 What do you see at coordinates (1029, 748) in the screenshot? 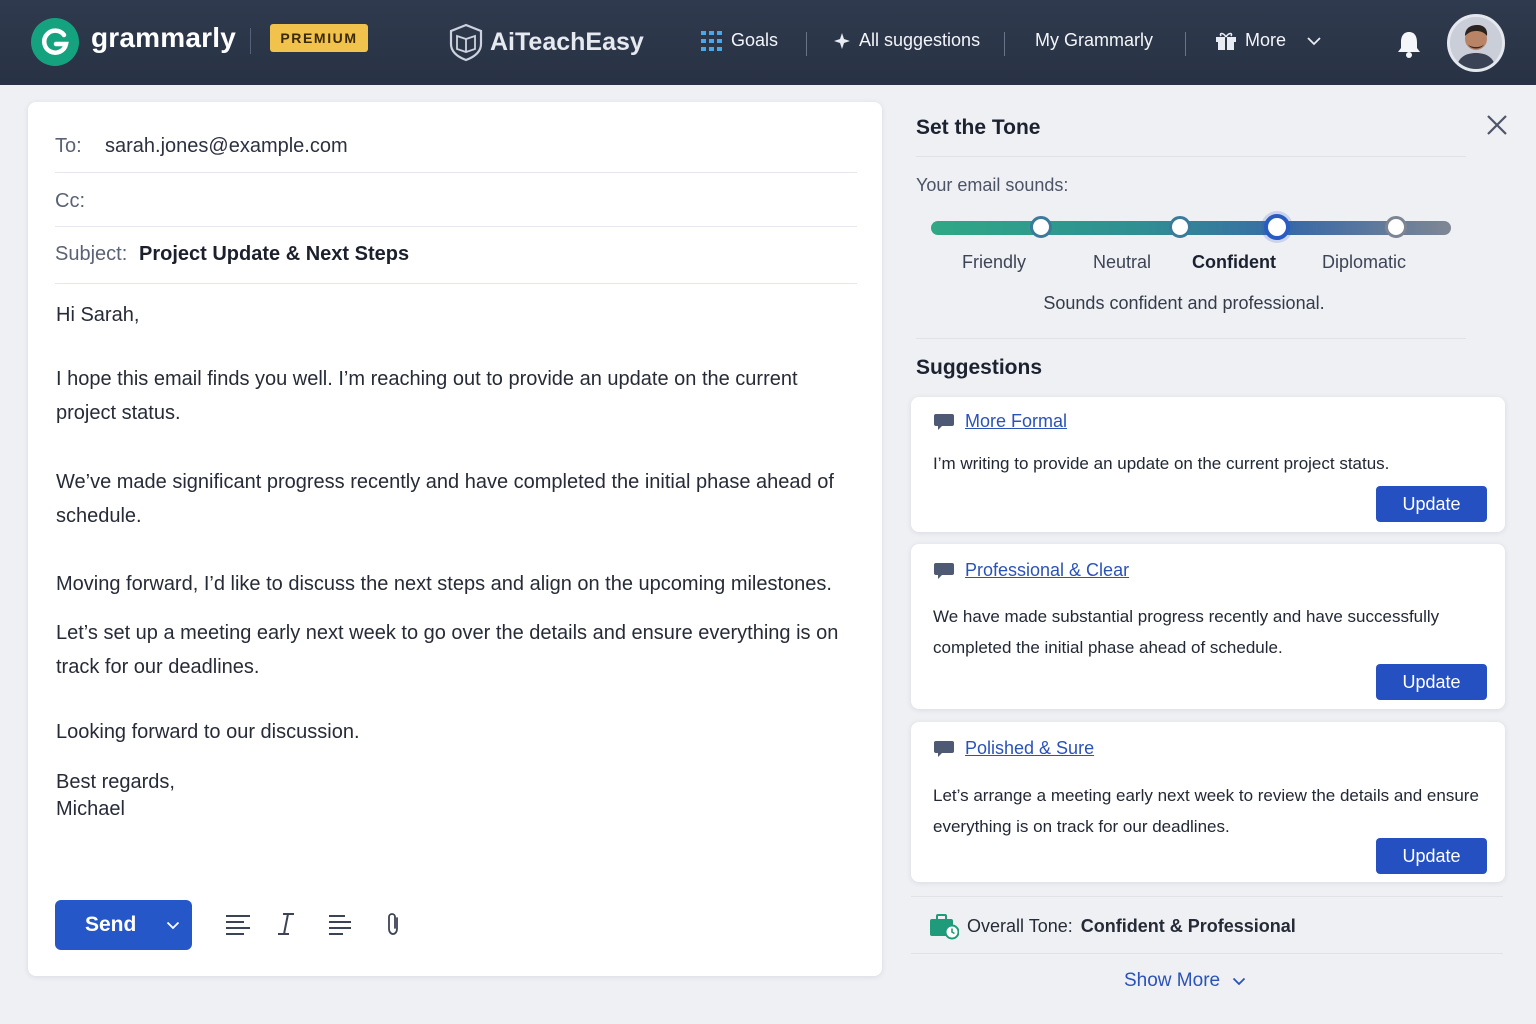
I see `suggestion-name: Polished & Sure` at bounding box center [1029, 748].